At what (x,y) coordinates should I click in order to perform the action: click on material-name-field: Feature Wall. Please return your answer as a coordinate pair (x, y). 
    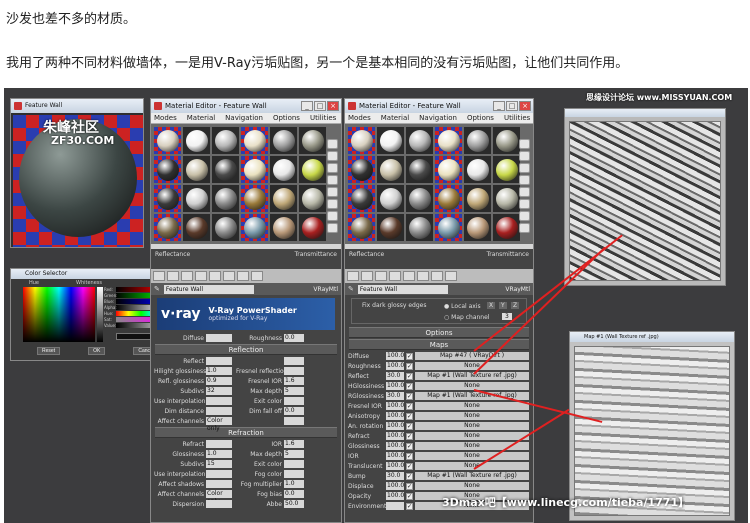
    Looking at the image, I should click on (208, 289).